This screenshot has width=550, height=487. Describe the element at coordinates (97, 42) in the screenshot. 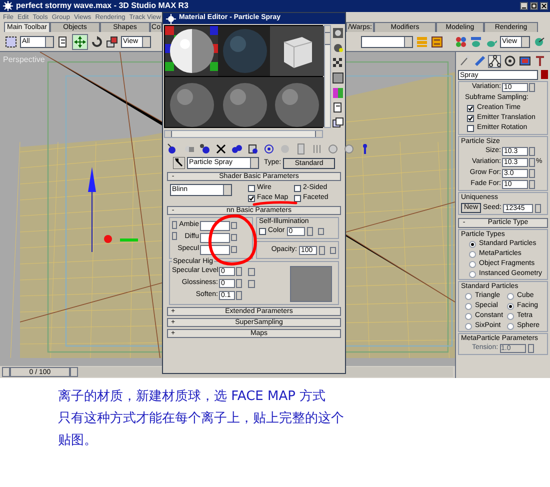

I see `rotate-icon` at that location.